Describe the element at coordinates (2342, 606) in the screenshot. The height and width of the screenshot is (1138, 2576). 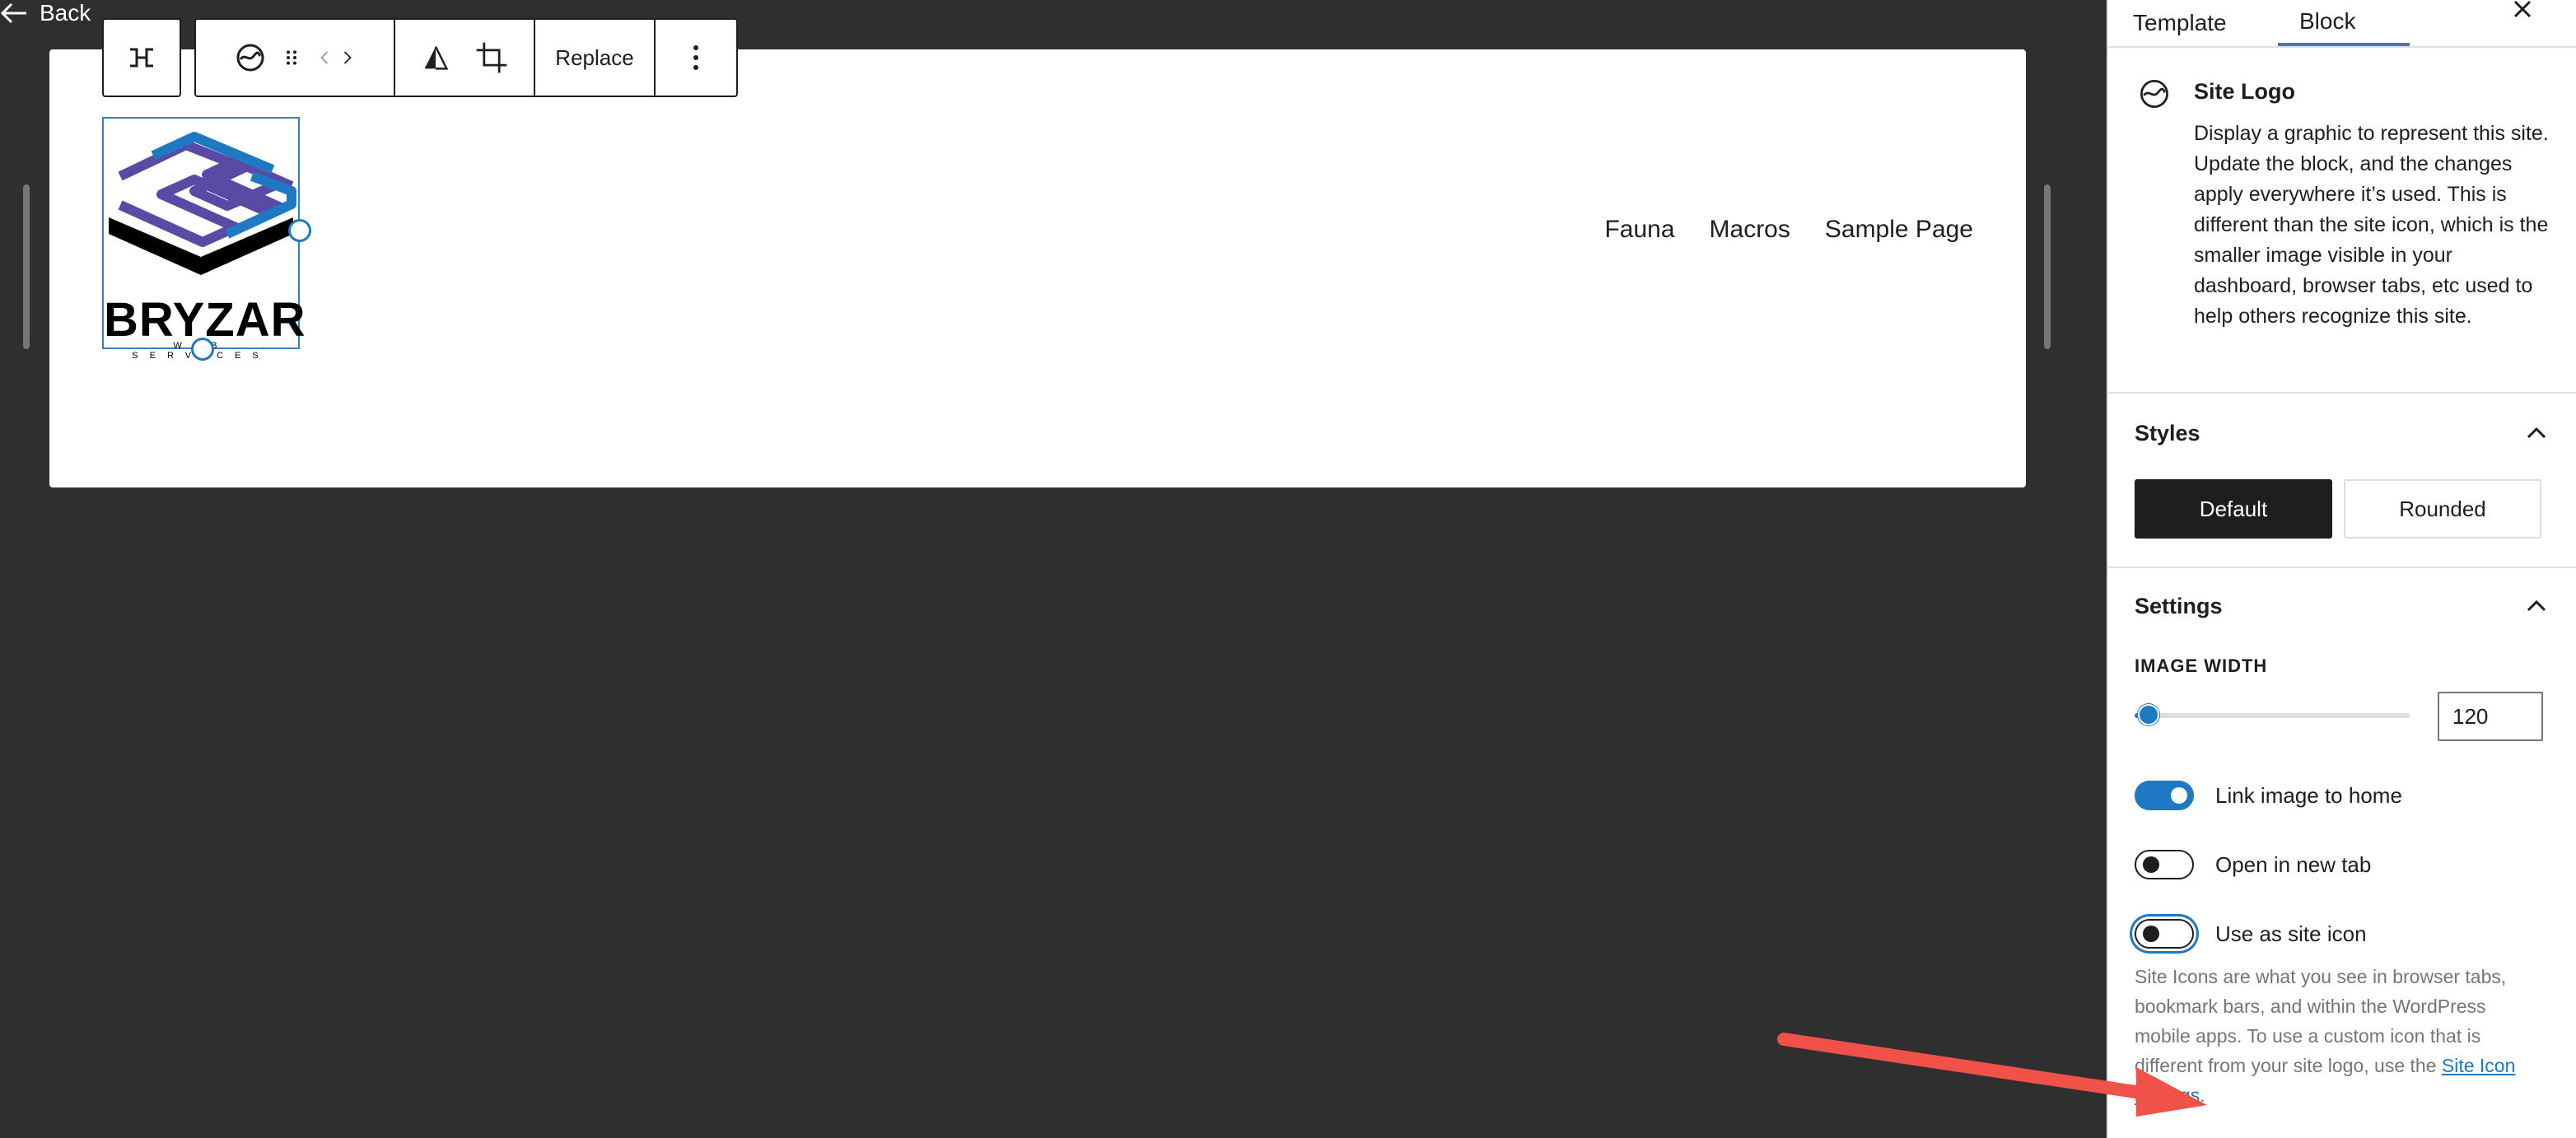
I see `settings-panel-toggle: Settings` at that location.